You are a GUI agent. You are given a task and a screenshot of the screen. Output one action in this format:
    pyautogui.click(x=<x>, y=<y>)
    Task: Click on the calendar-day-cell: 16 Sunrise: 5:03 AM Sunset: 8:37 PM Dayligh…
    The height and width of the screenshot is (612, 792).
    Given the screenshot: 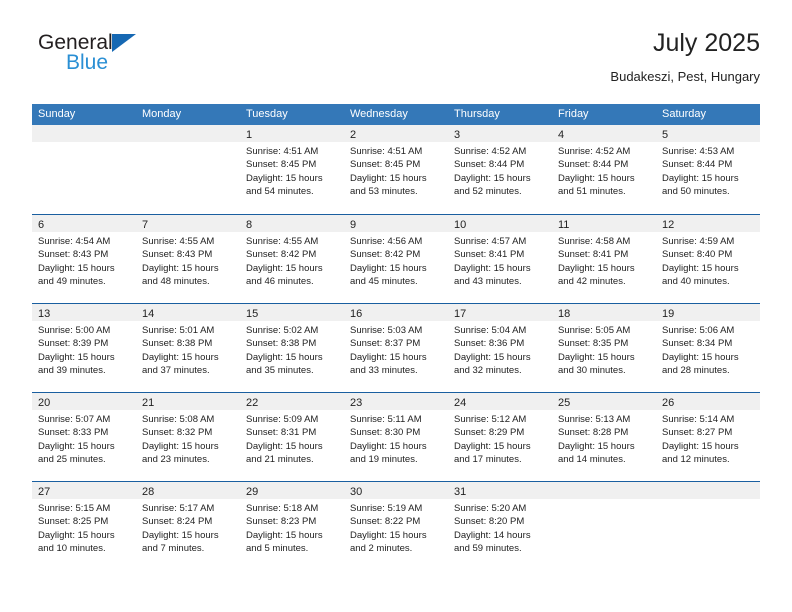 What is the action you would take?
    pyautogui.click(x=396, y=348)
    